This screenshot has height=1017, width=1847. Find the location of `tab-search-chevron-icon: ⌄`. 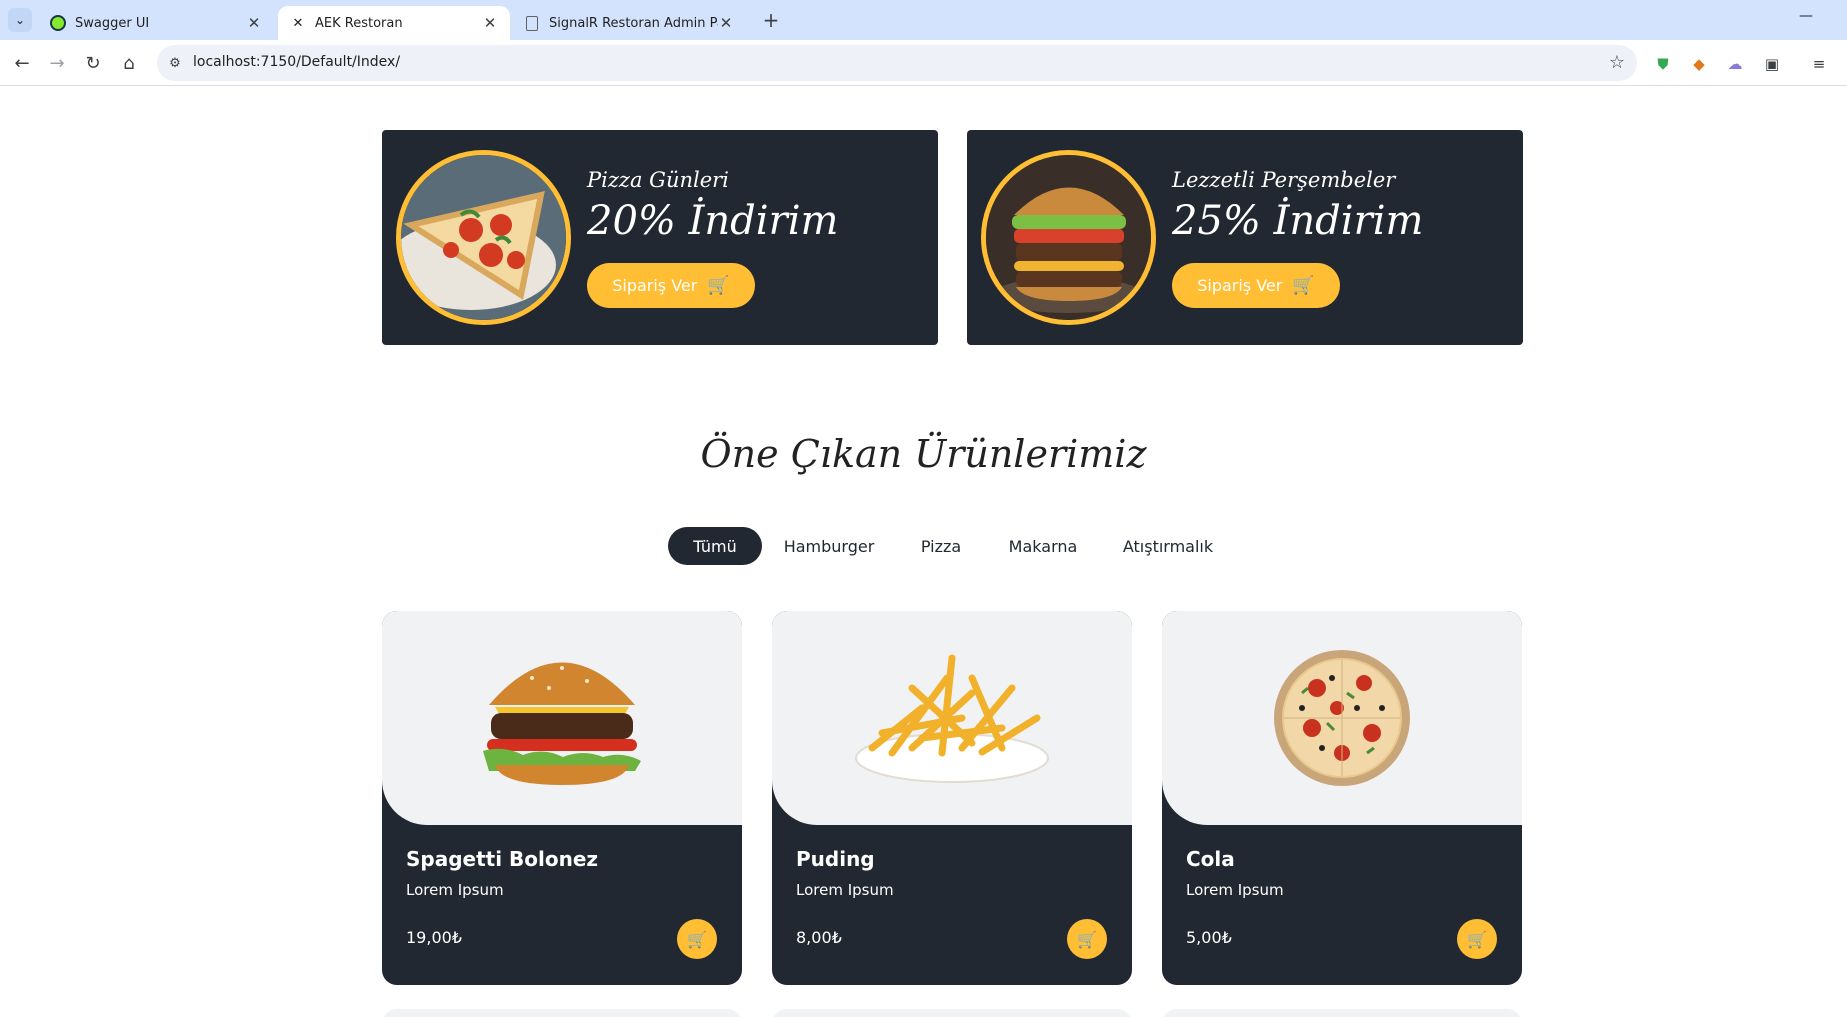

tab-search-chevron-icon: ⌄ is located at coordinates (20, 20).